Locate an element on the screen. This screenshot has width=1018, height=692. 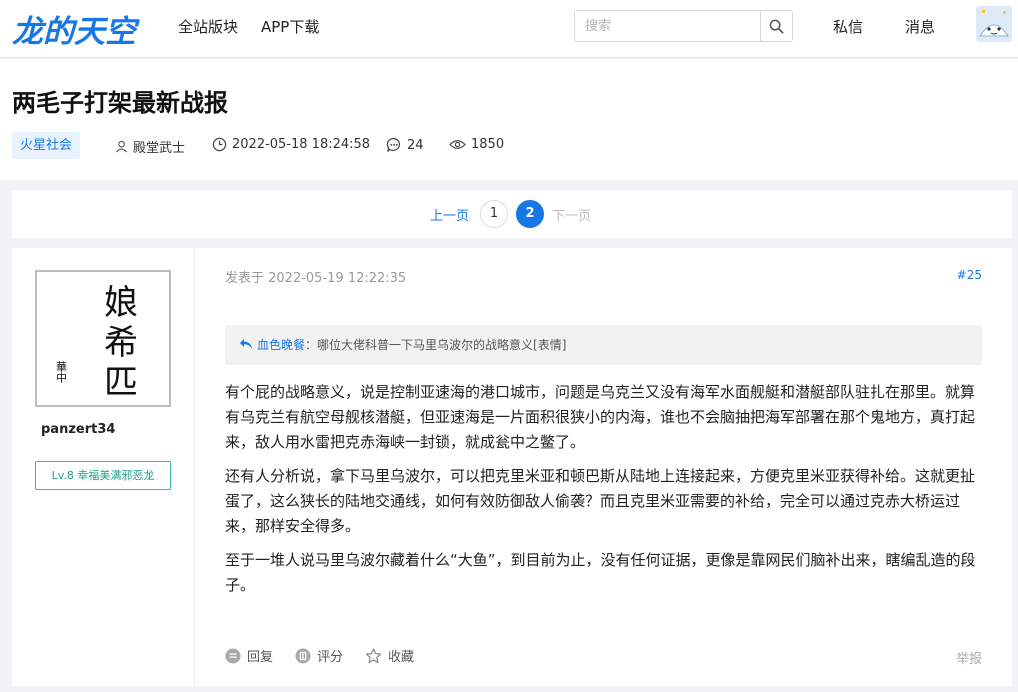
reply-button: 回复 is located at coordinates (249, 655).